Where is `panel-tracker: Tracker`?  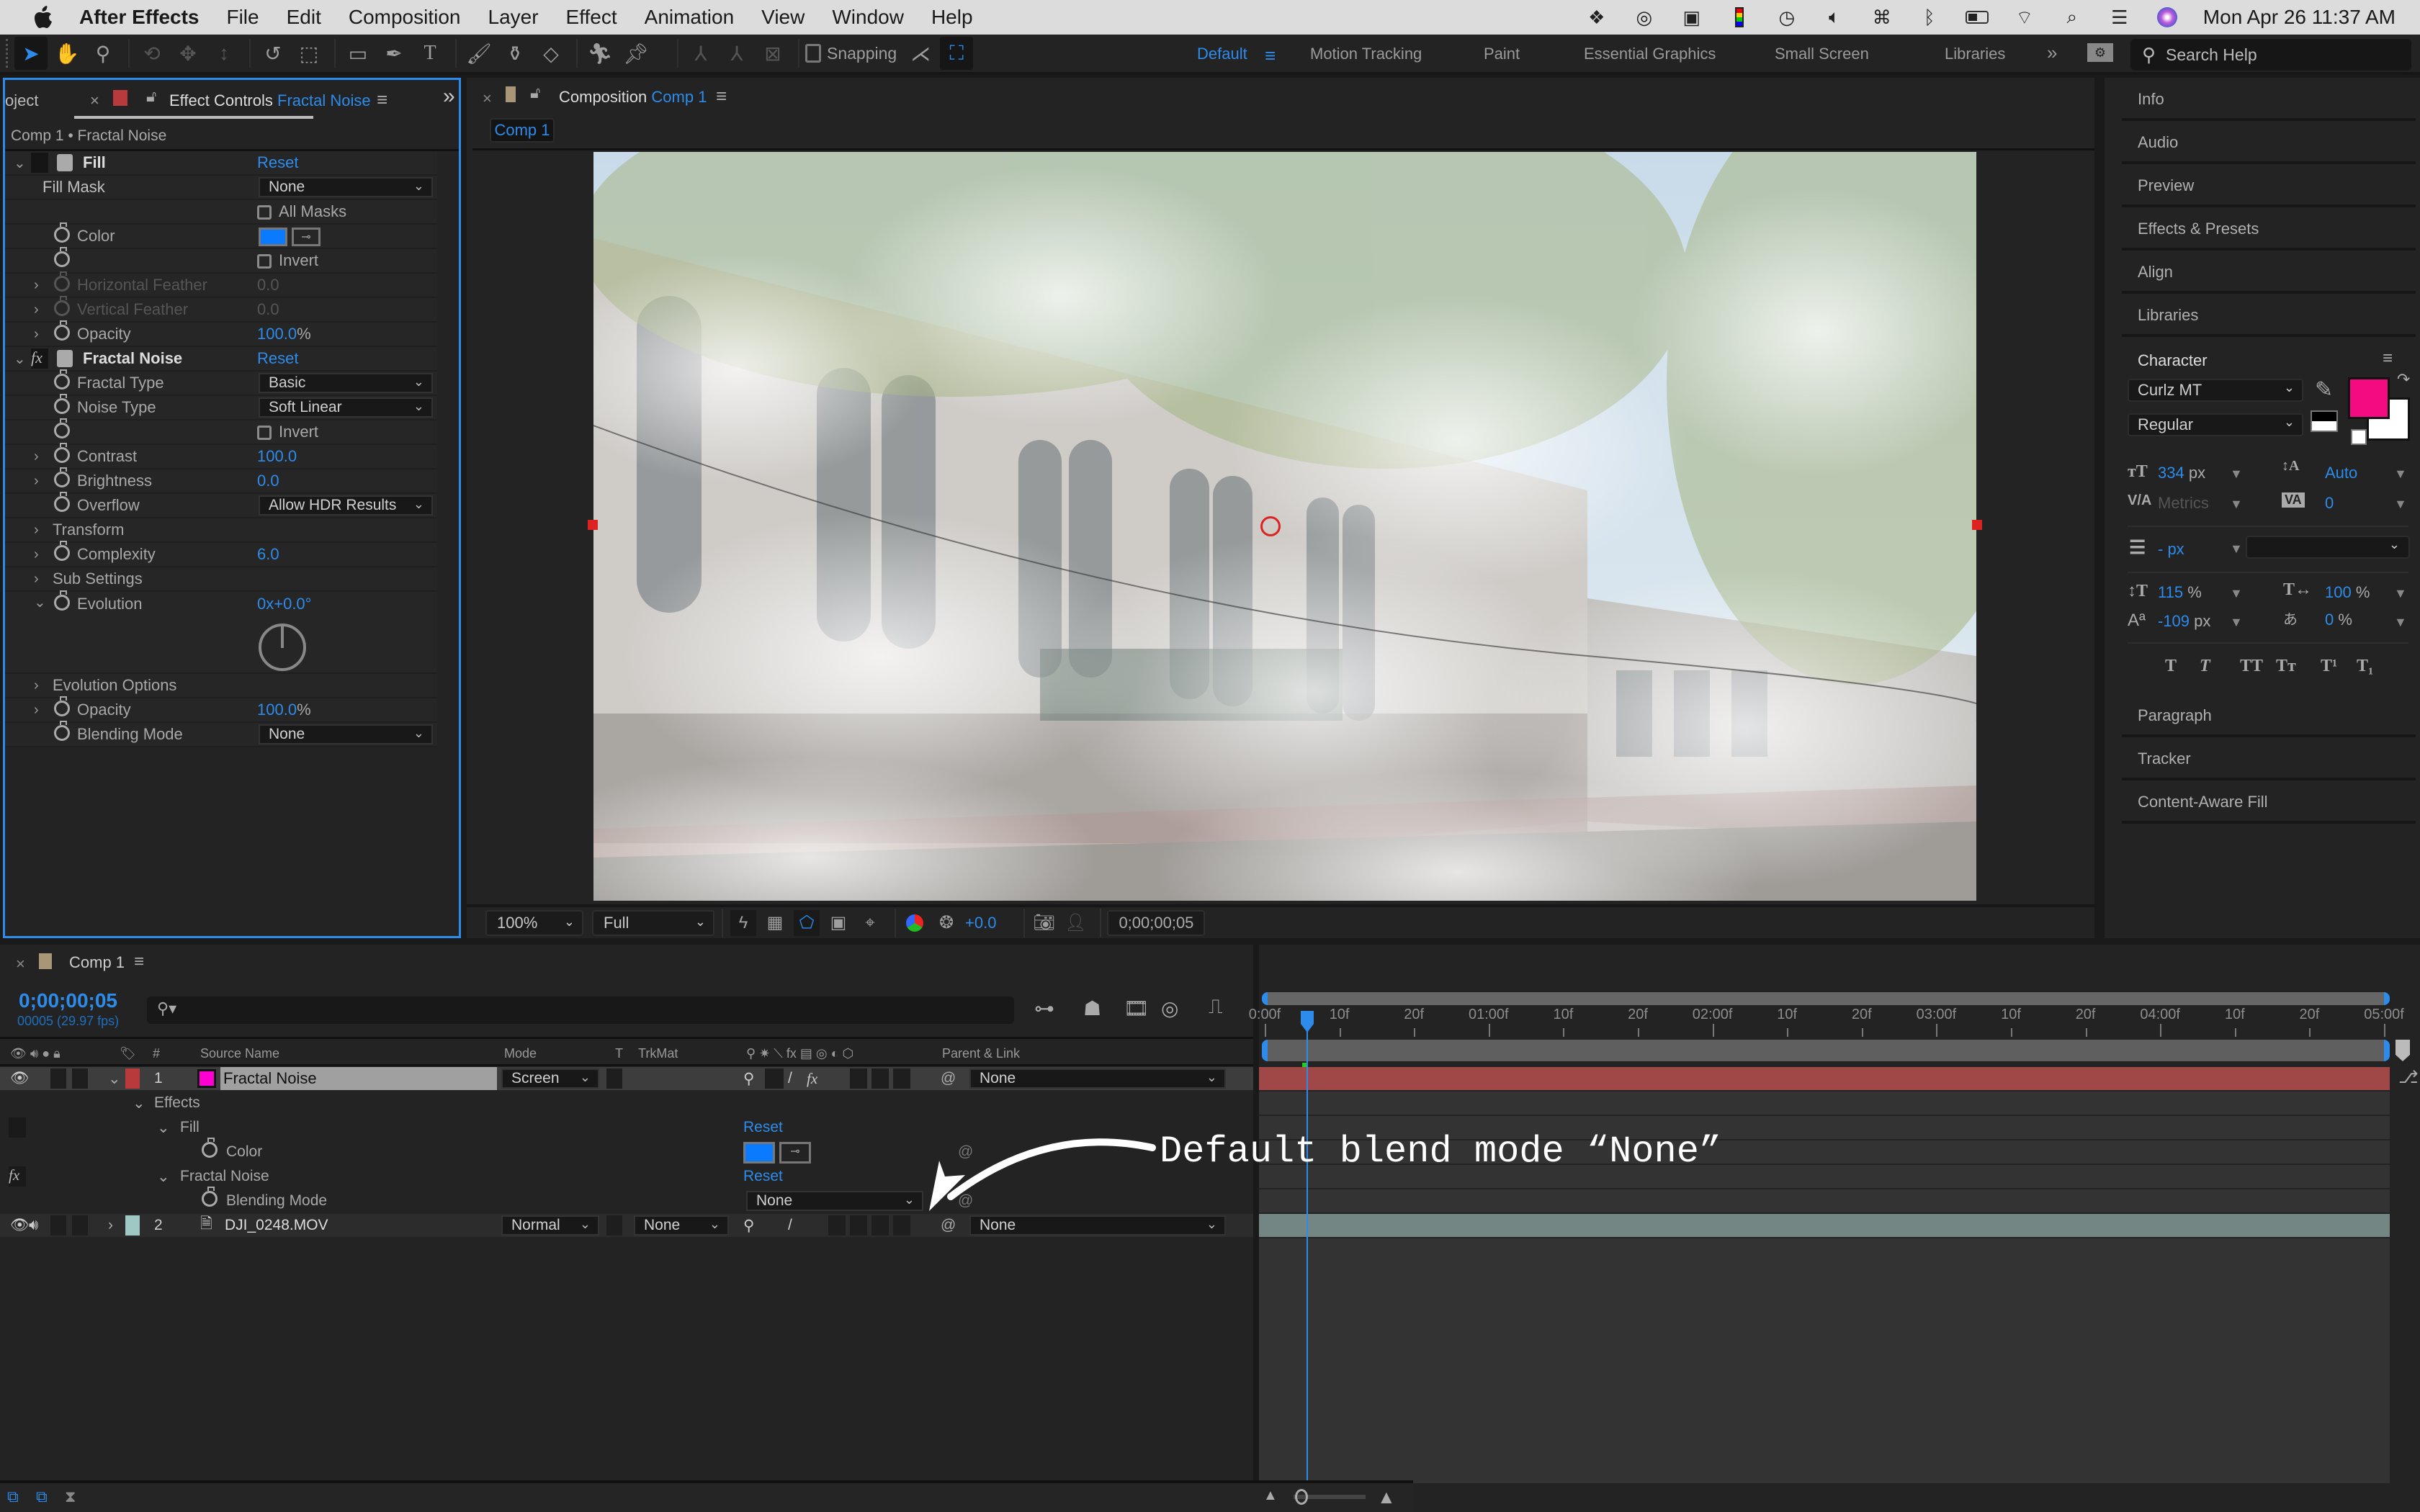
panel-tracker: Tracker is located at coordinates (2269, 760).